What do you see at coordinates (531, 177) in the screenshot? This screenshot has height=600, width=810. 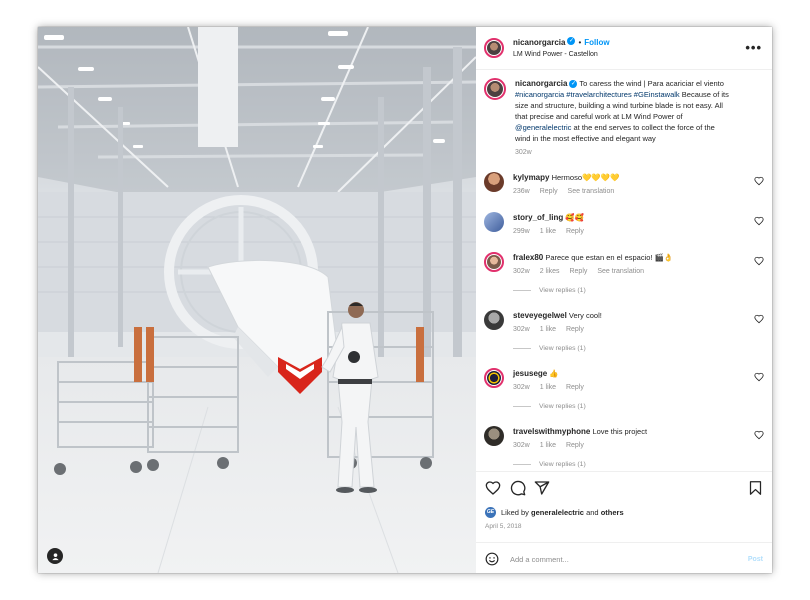 I see `commenter-username: kylymapy` at bounding box center [531, 177].